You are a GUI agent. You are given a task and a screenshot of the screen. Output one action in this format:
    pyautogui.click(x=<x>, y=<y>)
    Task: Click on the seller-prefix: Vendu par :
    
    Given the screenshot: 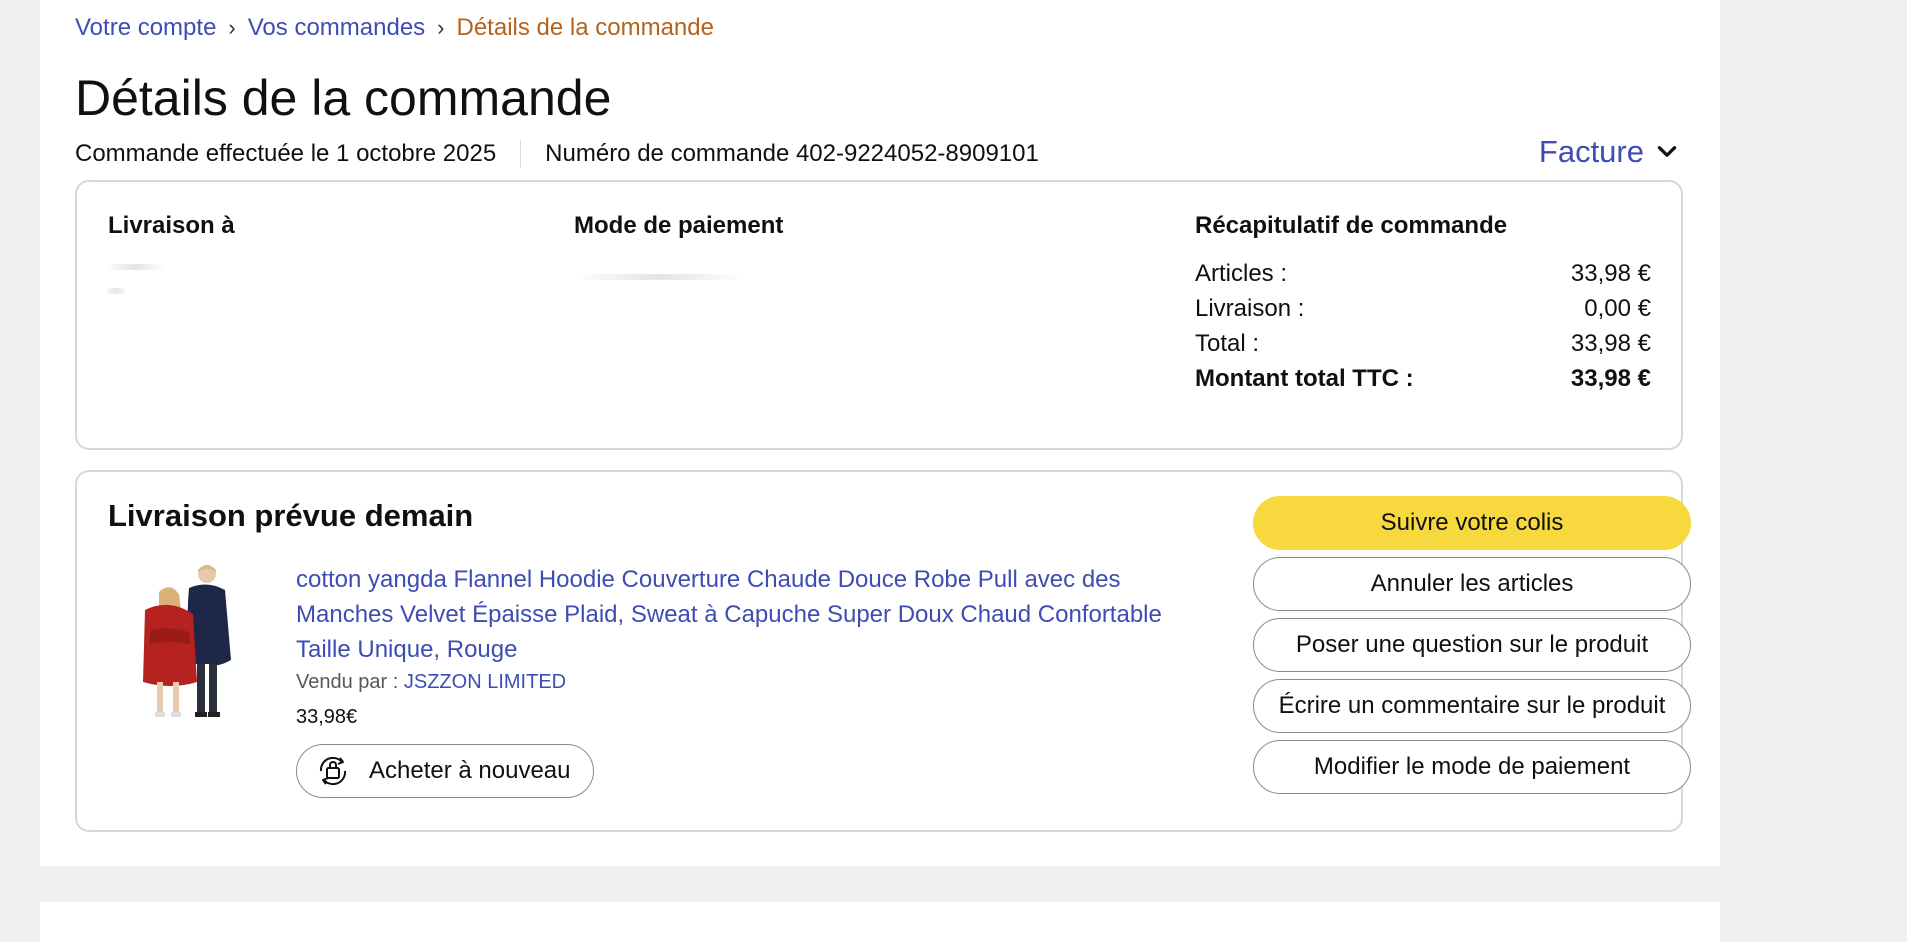 What is the action you would take?
    pyautogui.click(x=347, y=682)
    